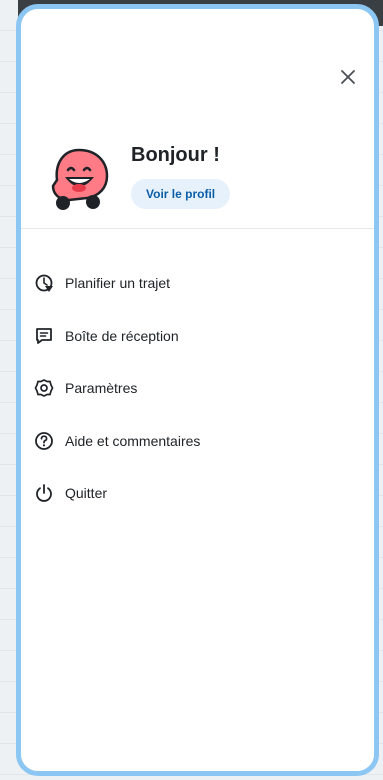 The width and height of the screenshot is (383, 780). I want to click on menu-item-label: Planifier un trajet, so click(118, 283).